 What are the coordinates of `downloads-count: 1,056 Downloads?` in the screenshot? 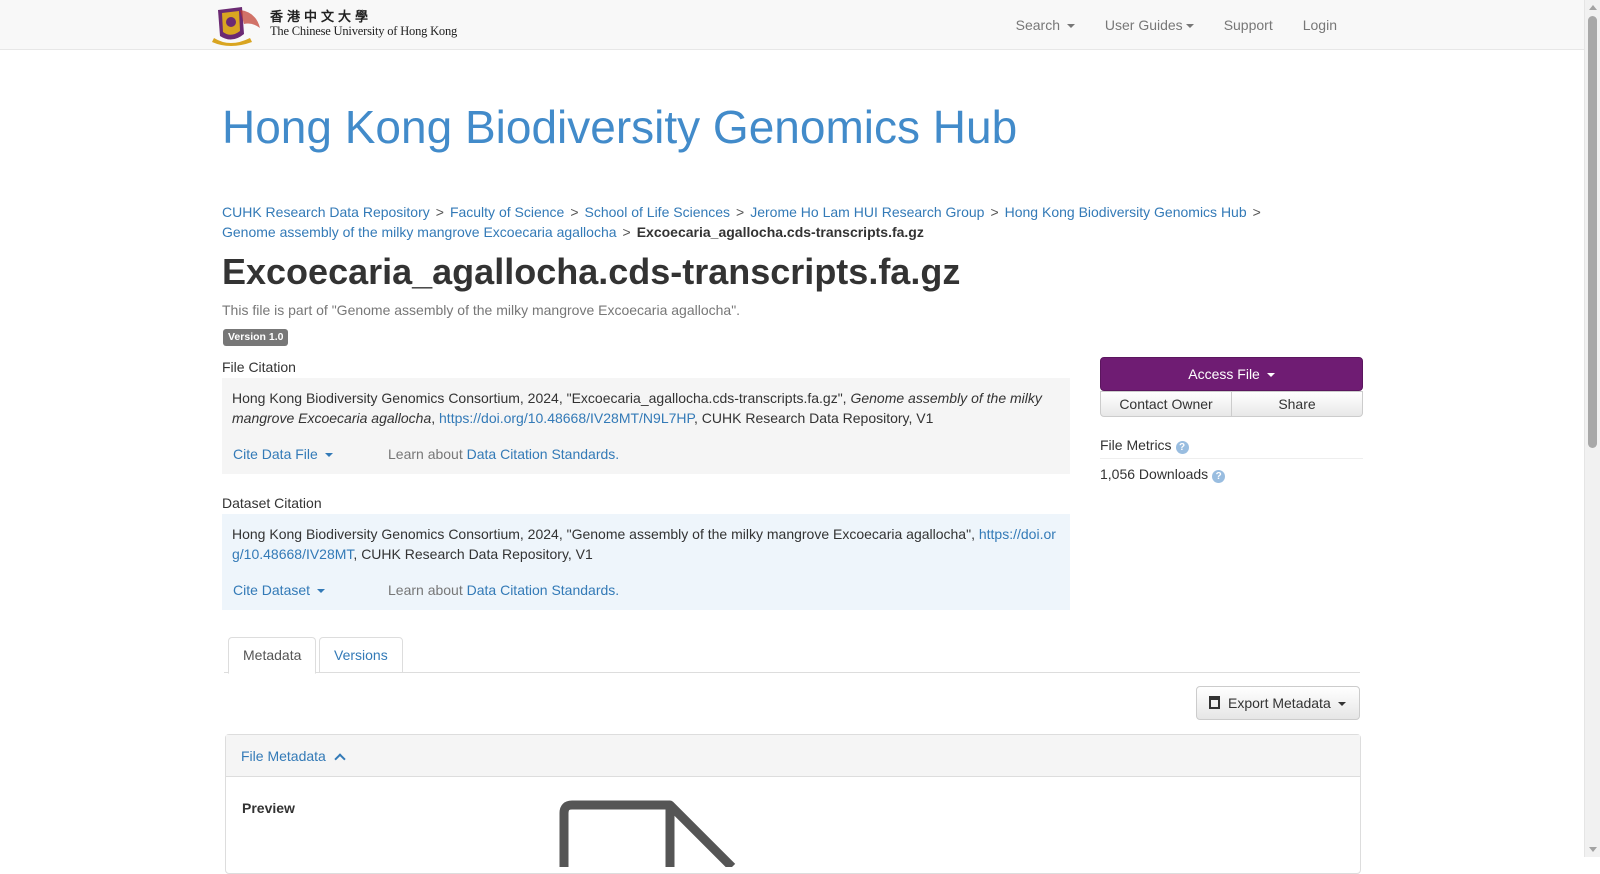 It's located at (1163, 474).